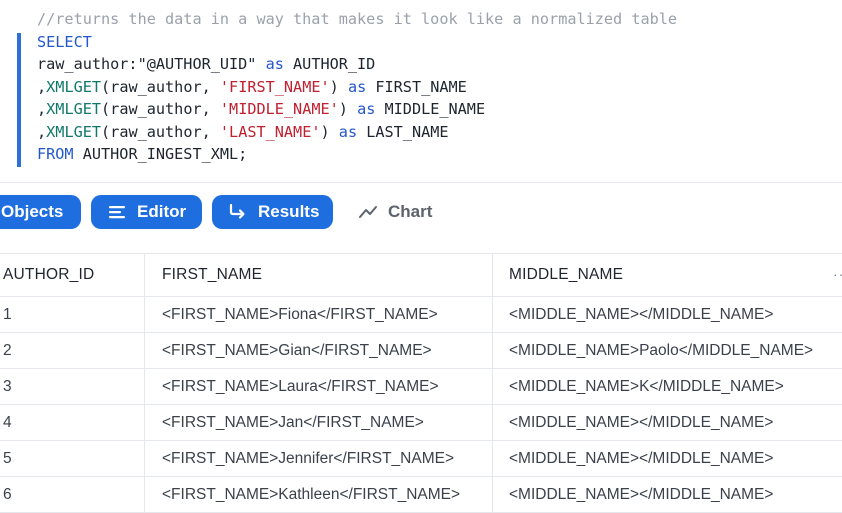  I want to click on chart-button: Chart, so click(402, 212).